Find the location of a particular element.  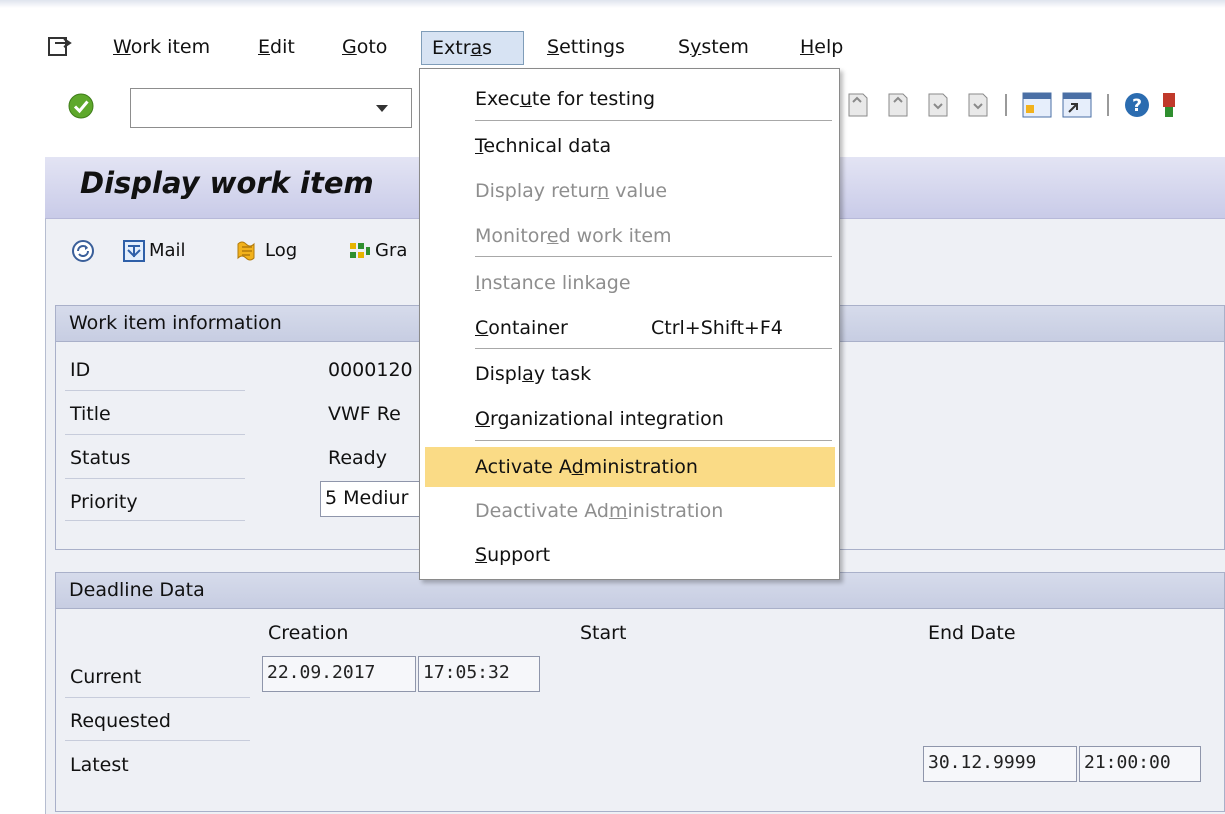

refresh-icon is located at coordinates (83, 251).